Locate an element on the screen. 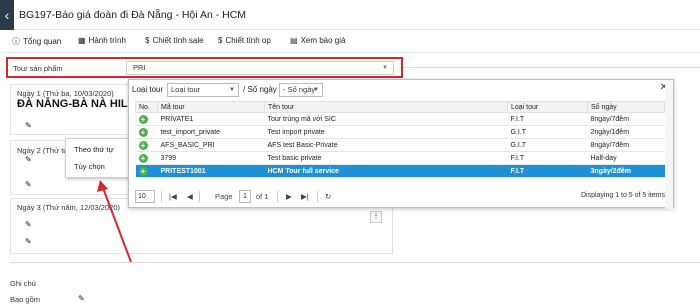 The image size is (700, 305). column-header: No. is located at coordinates (146, 107).